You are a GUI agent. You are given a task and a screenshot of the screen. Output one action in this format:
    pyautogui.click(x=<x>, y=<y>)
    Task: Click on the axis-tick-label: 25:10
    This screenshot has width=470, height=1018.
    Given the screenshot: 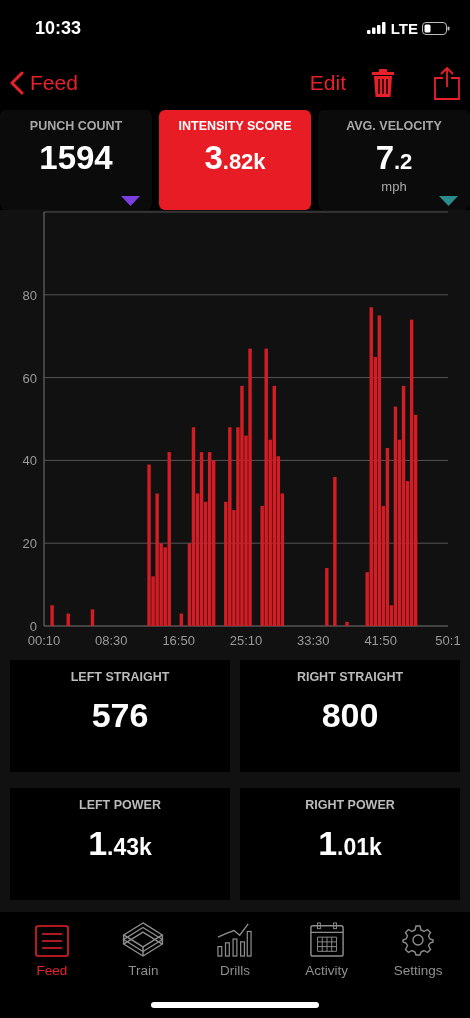 What is the action you would take?
    pyautogui.click(x=246, y=640)
    